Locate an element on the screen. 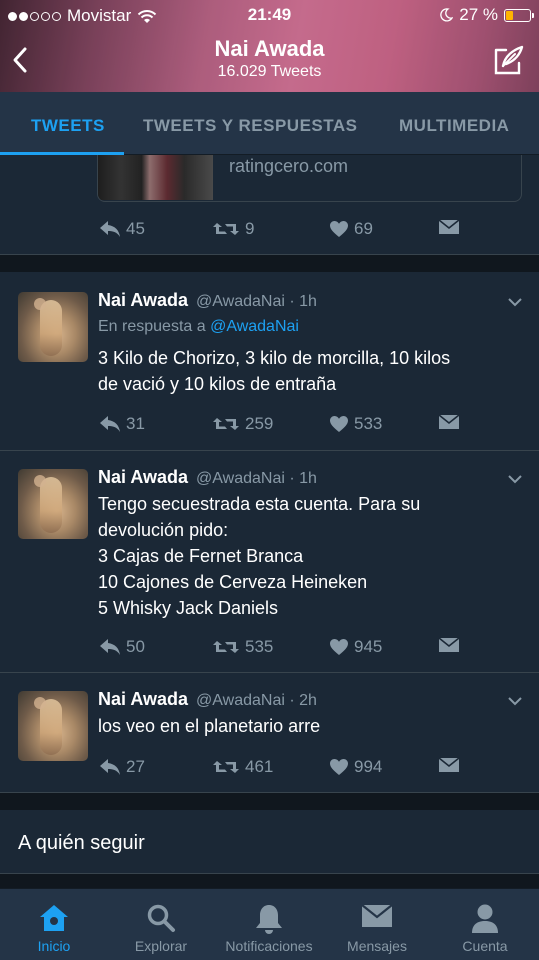  reply-count: 31 is located at coordinates (135, 423).